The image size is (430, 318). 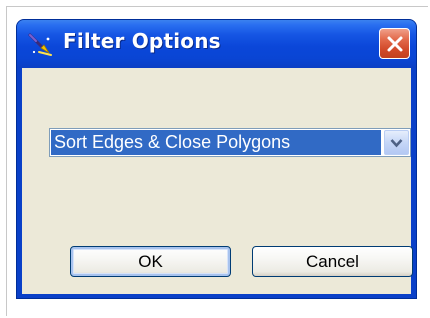 I want to click on title-bar: Filter Options, so click(x=216, y=44).